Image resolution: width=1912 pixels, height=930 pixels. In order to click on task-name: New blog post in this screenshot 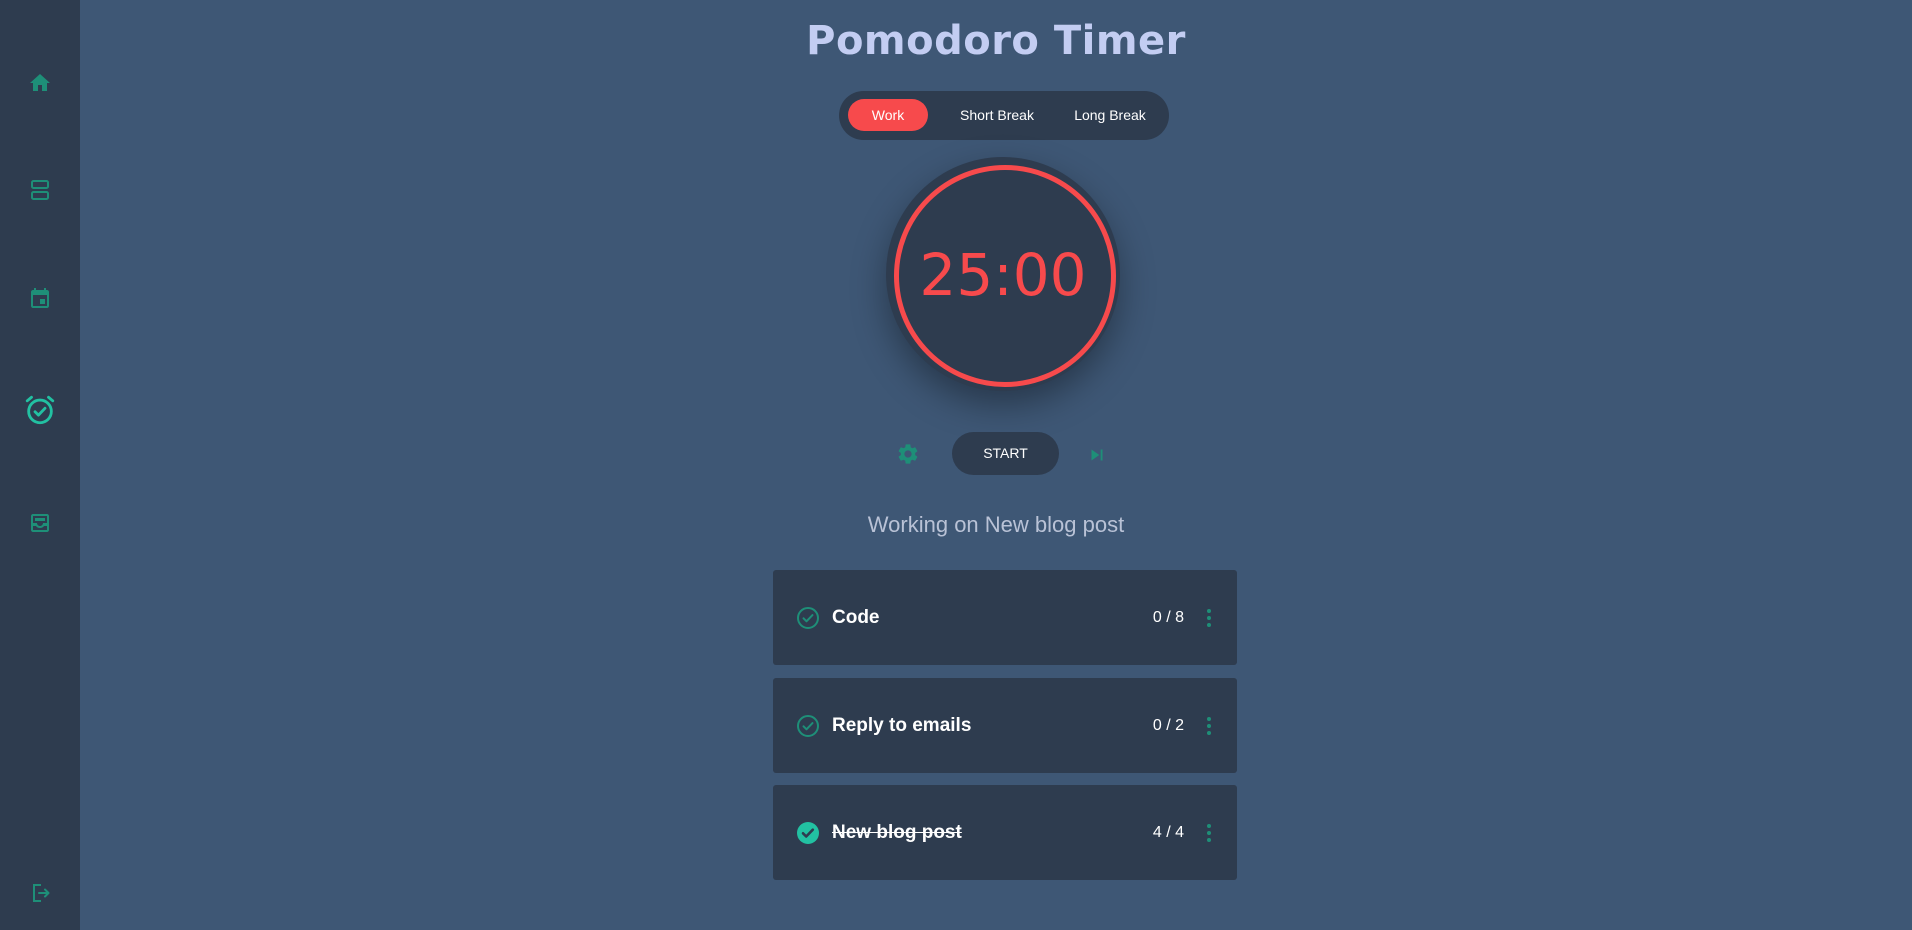, I will do `click(897, 832)`.